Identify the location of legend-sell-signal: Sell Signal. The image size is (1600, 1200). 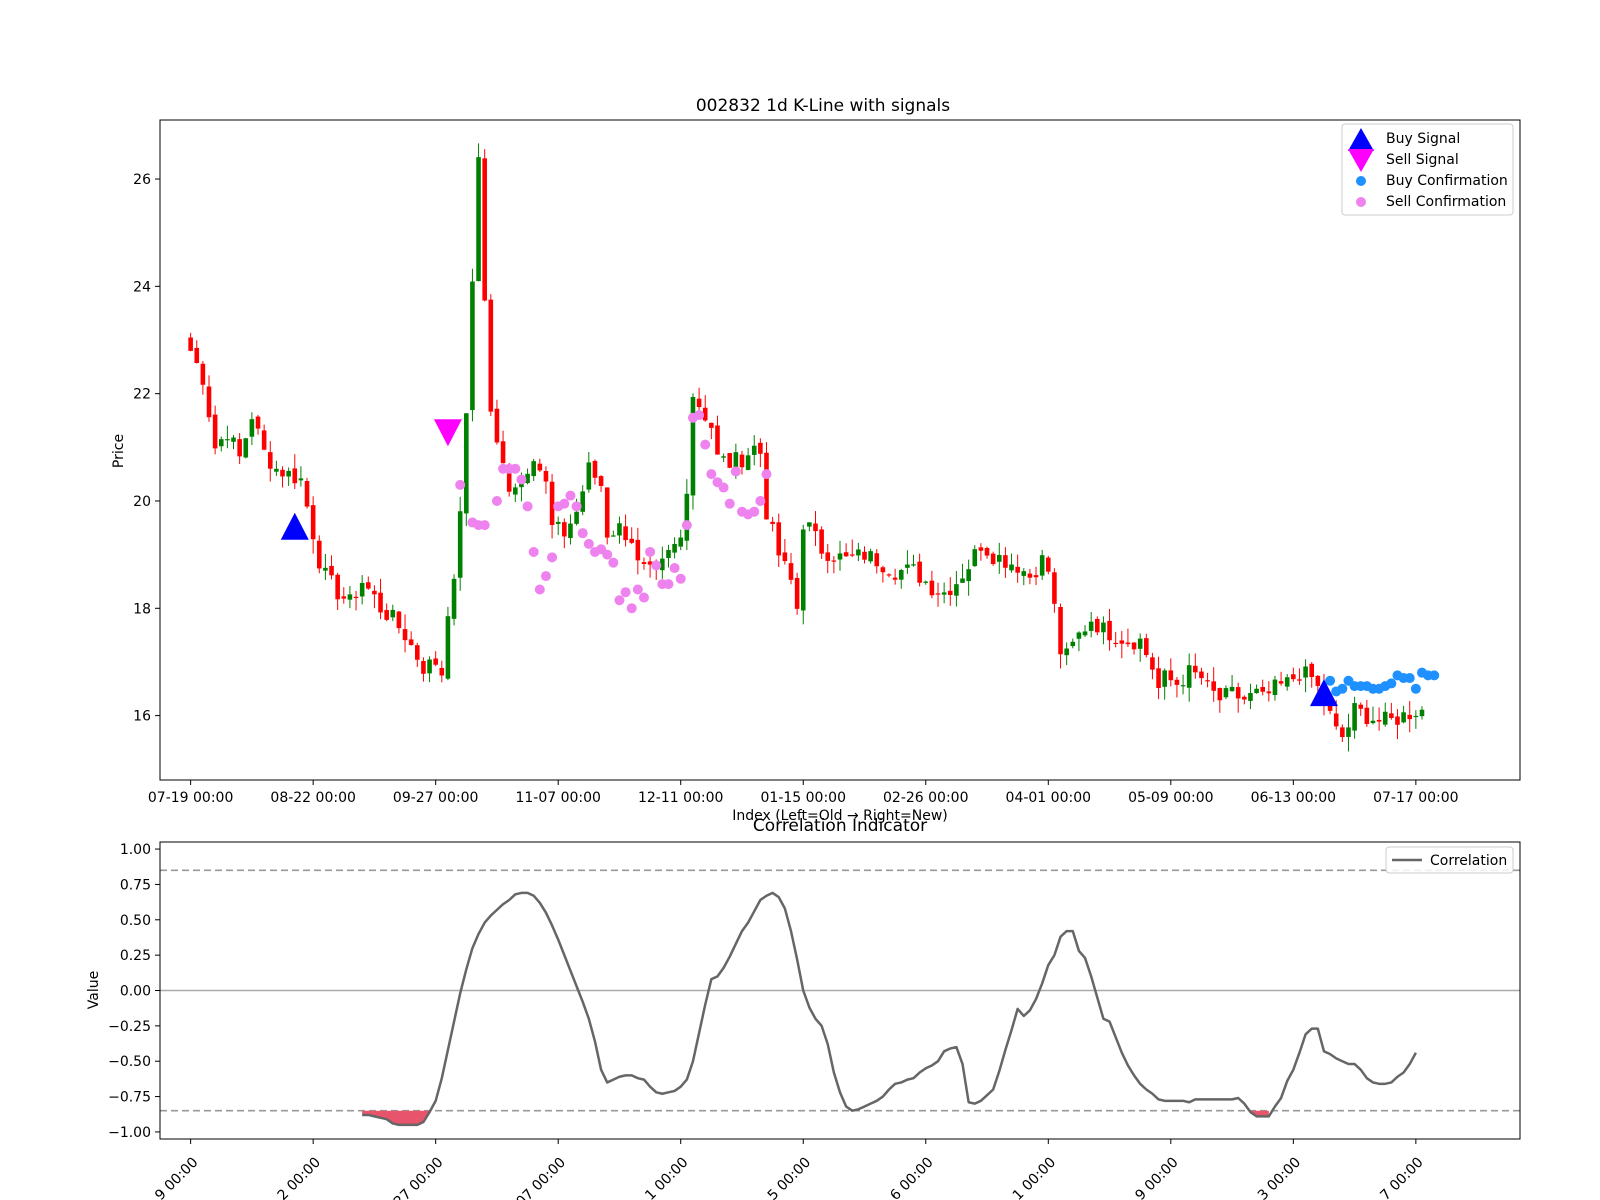
(1422, 160).